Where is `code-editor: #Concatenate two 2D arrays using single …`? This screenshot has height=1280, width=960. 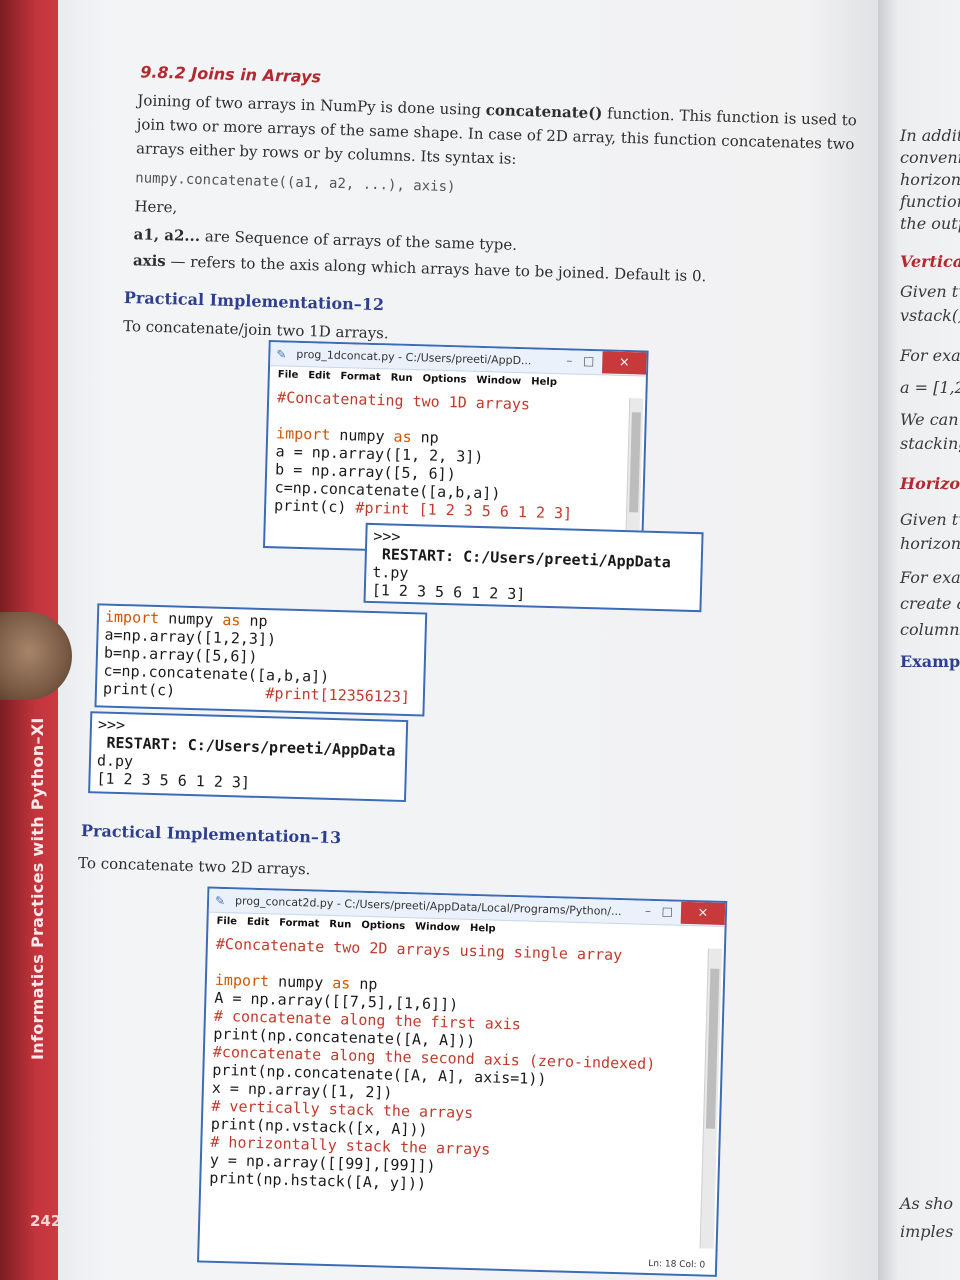 code-editor: #Concatenate two 2D arrays using single … is located at coordinates (462, 1068).